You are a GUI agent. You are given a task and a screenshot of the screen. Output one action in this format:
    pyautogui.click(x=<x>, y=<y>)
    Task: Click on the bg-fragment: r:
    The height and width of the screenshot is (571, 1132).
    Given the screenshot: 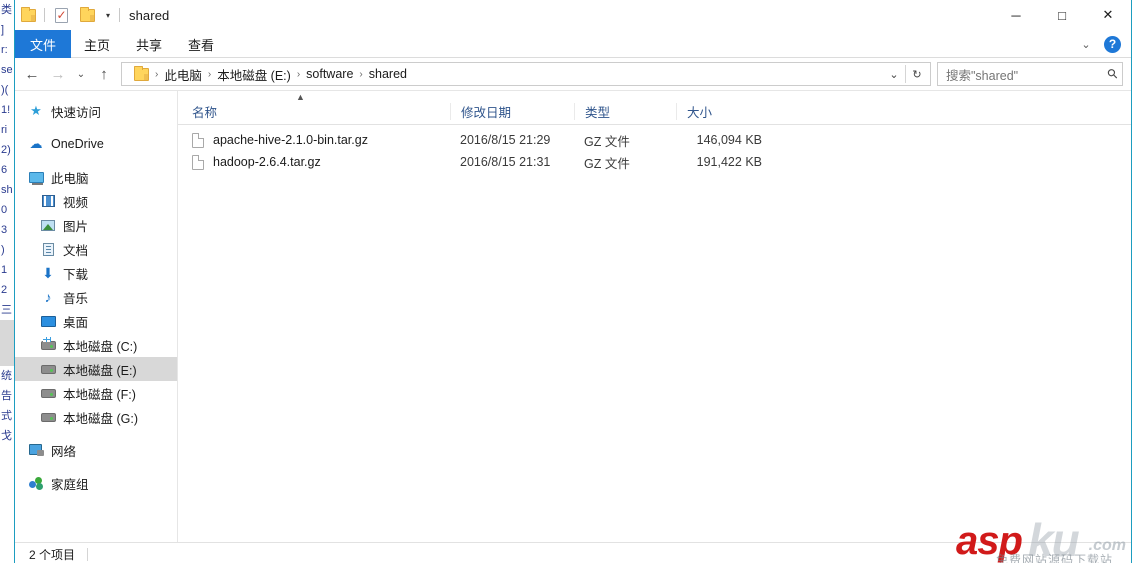 What is the action you would take?
    pyautogui.click(x=4, y=50)
    